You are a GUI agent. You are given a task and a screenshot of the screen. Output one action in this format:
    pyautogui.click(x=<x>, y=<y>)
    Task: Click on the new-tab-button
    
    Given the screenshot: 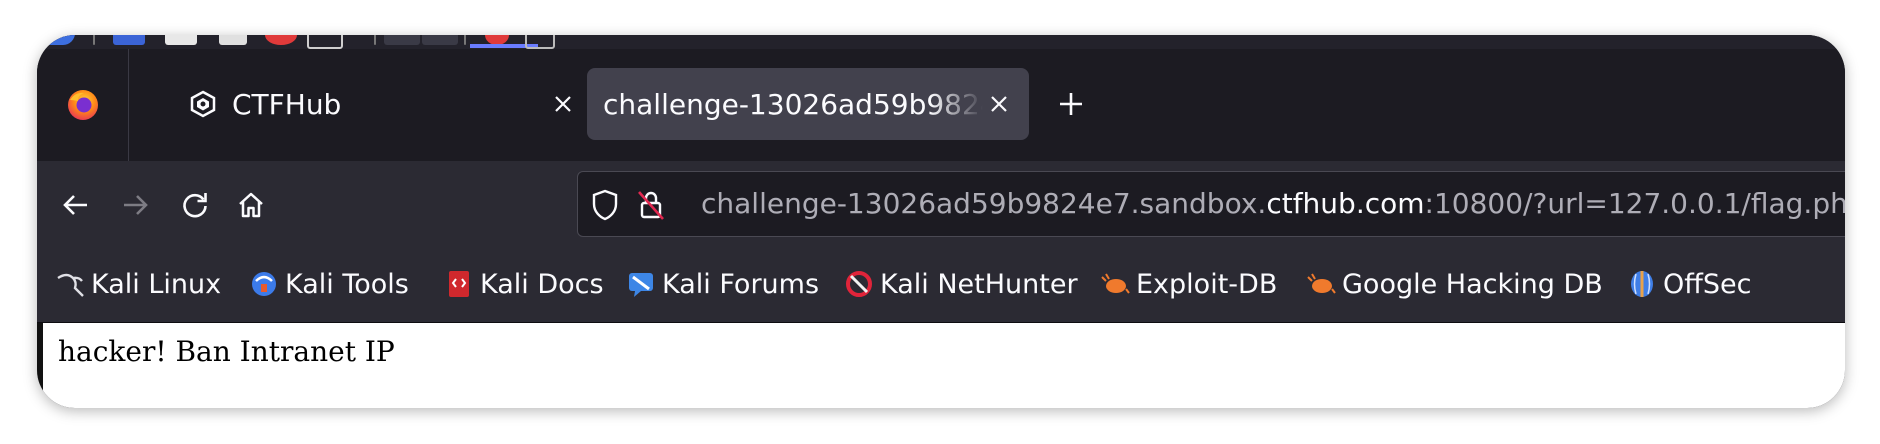 What is the action you would take?
    pyautogui.click(x=1071, y=104)
    